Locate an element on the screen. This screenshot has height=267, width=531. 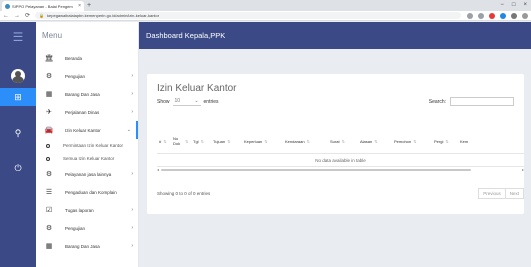
star-icon is located at coordinates (481, 15).